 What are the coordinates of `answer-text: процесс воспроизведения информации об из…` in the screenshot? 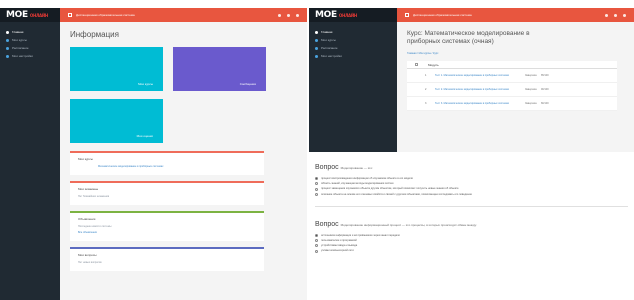 It's located at (367, 178).